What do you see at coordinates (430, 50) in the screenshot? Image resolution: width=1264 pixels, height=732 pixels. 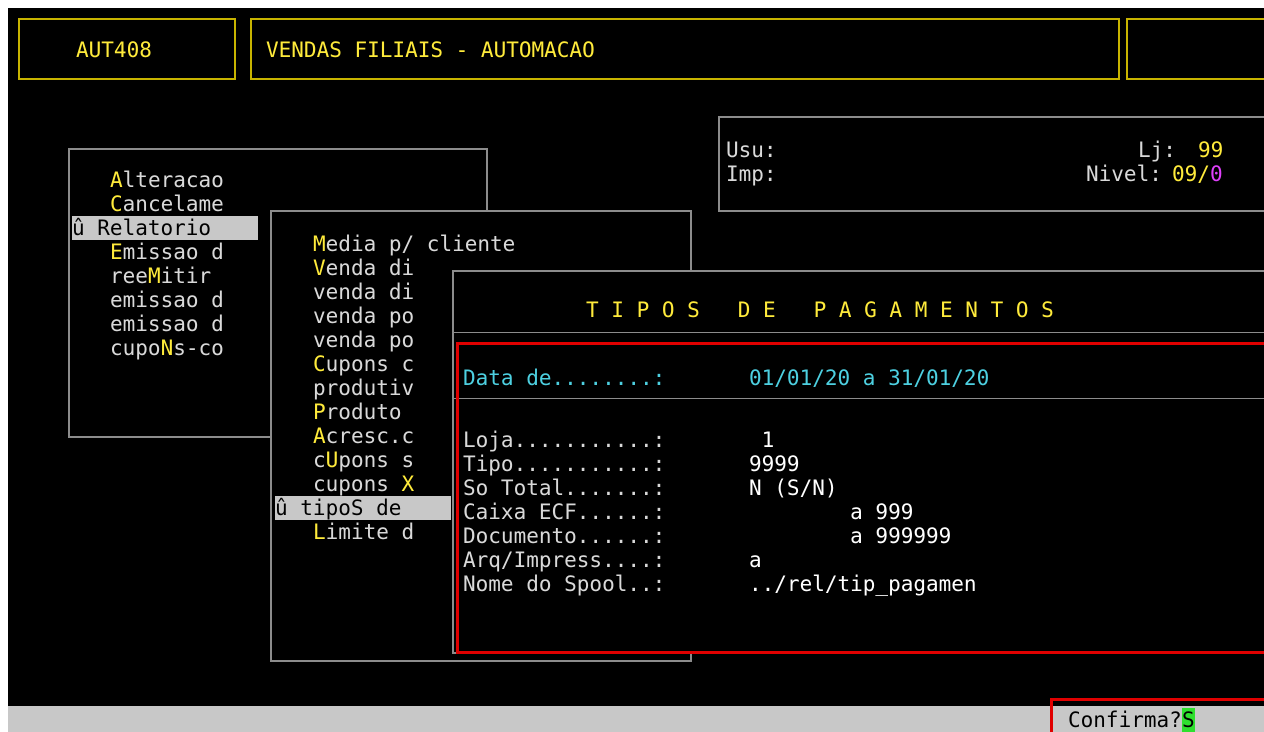 I see `program-title: VENDAS FILIAIS - AUTOMACAO` at bounding box center [430, 50].